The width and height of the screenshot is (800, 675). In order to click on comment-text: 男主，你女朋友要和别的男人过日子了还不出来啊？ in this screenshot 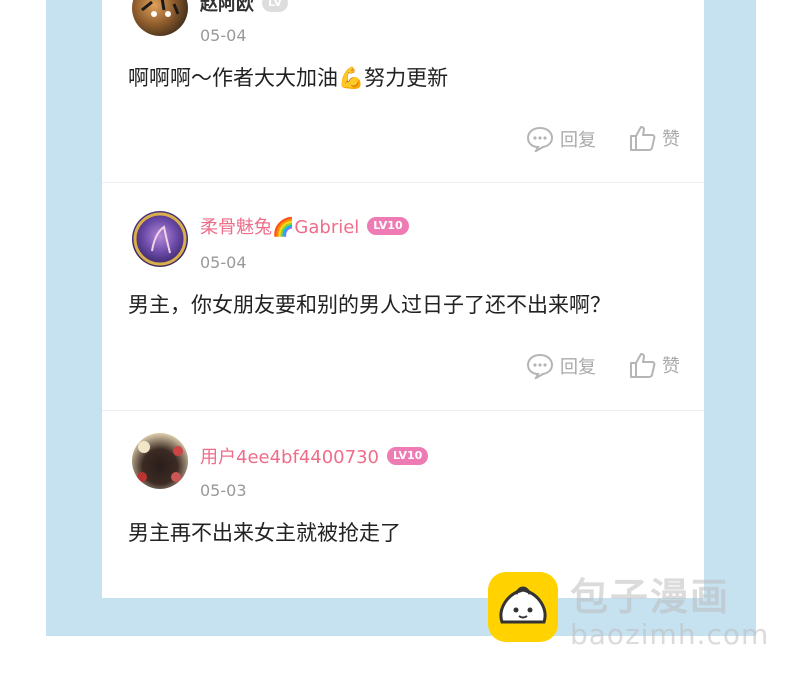, I will do `click(369, 305)`.